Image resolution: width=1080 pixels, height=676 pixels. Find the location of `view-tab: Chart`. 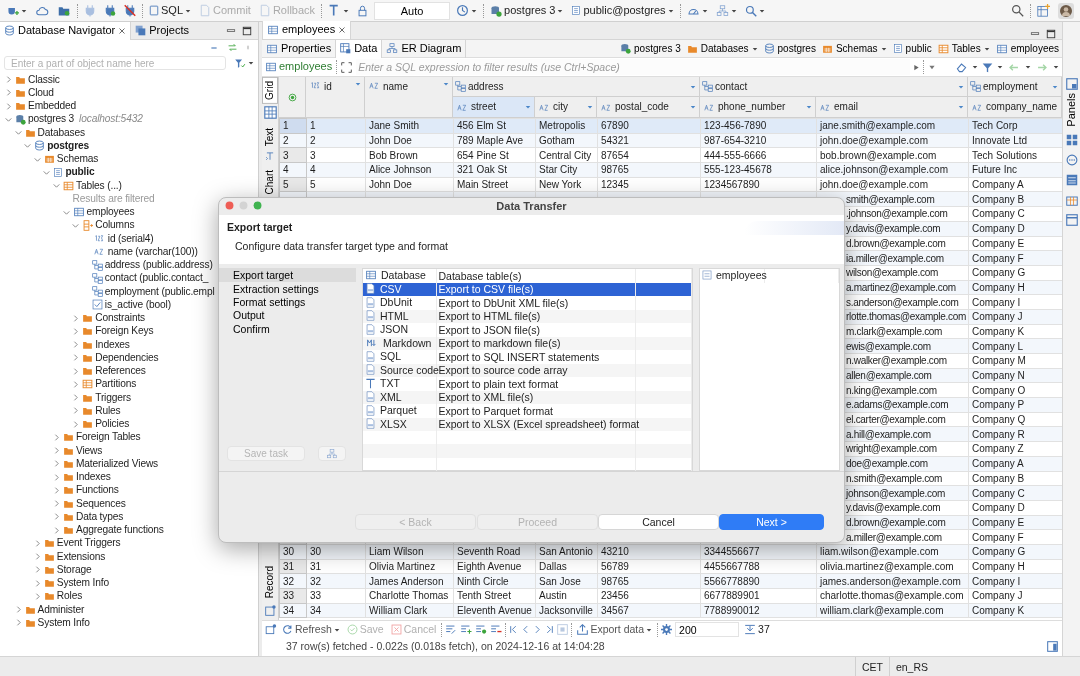

view-tab: Chart is located at coordinates (270, 182).